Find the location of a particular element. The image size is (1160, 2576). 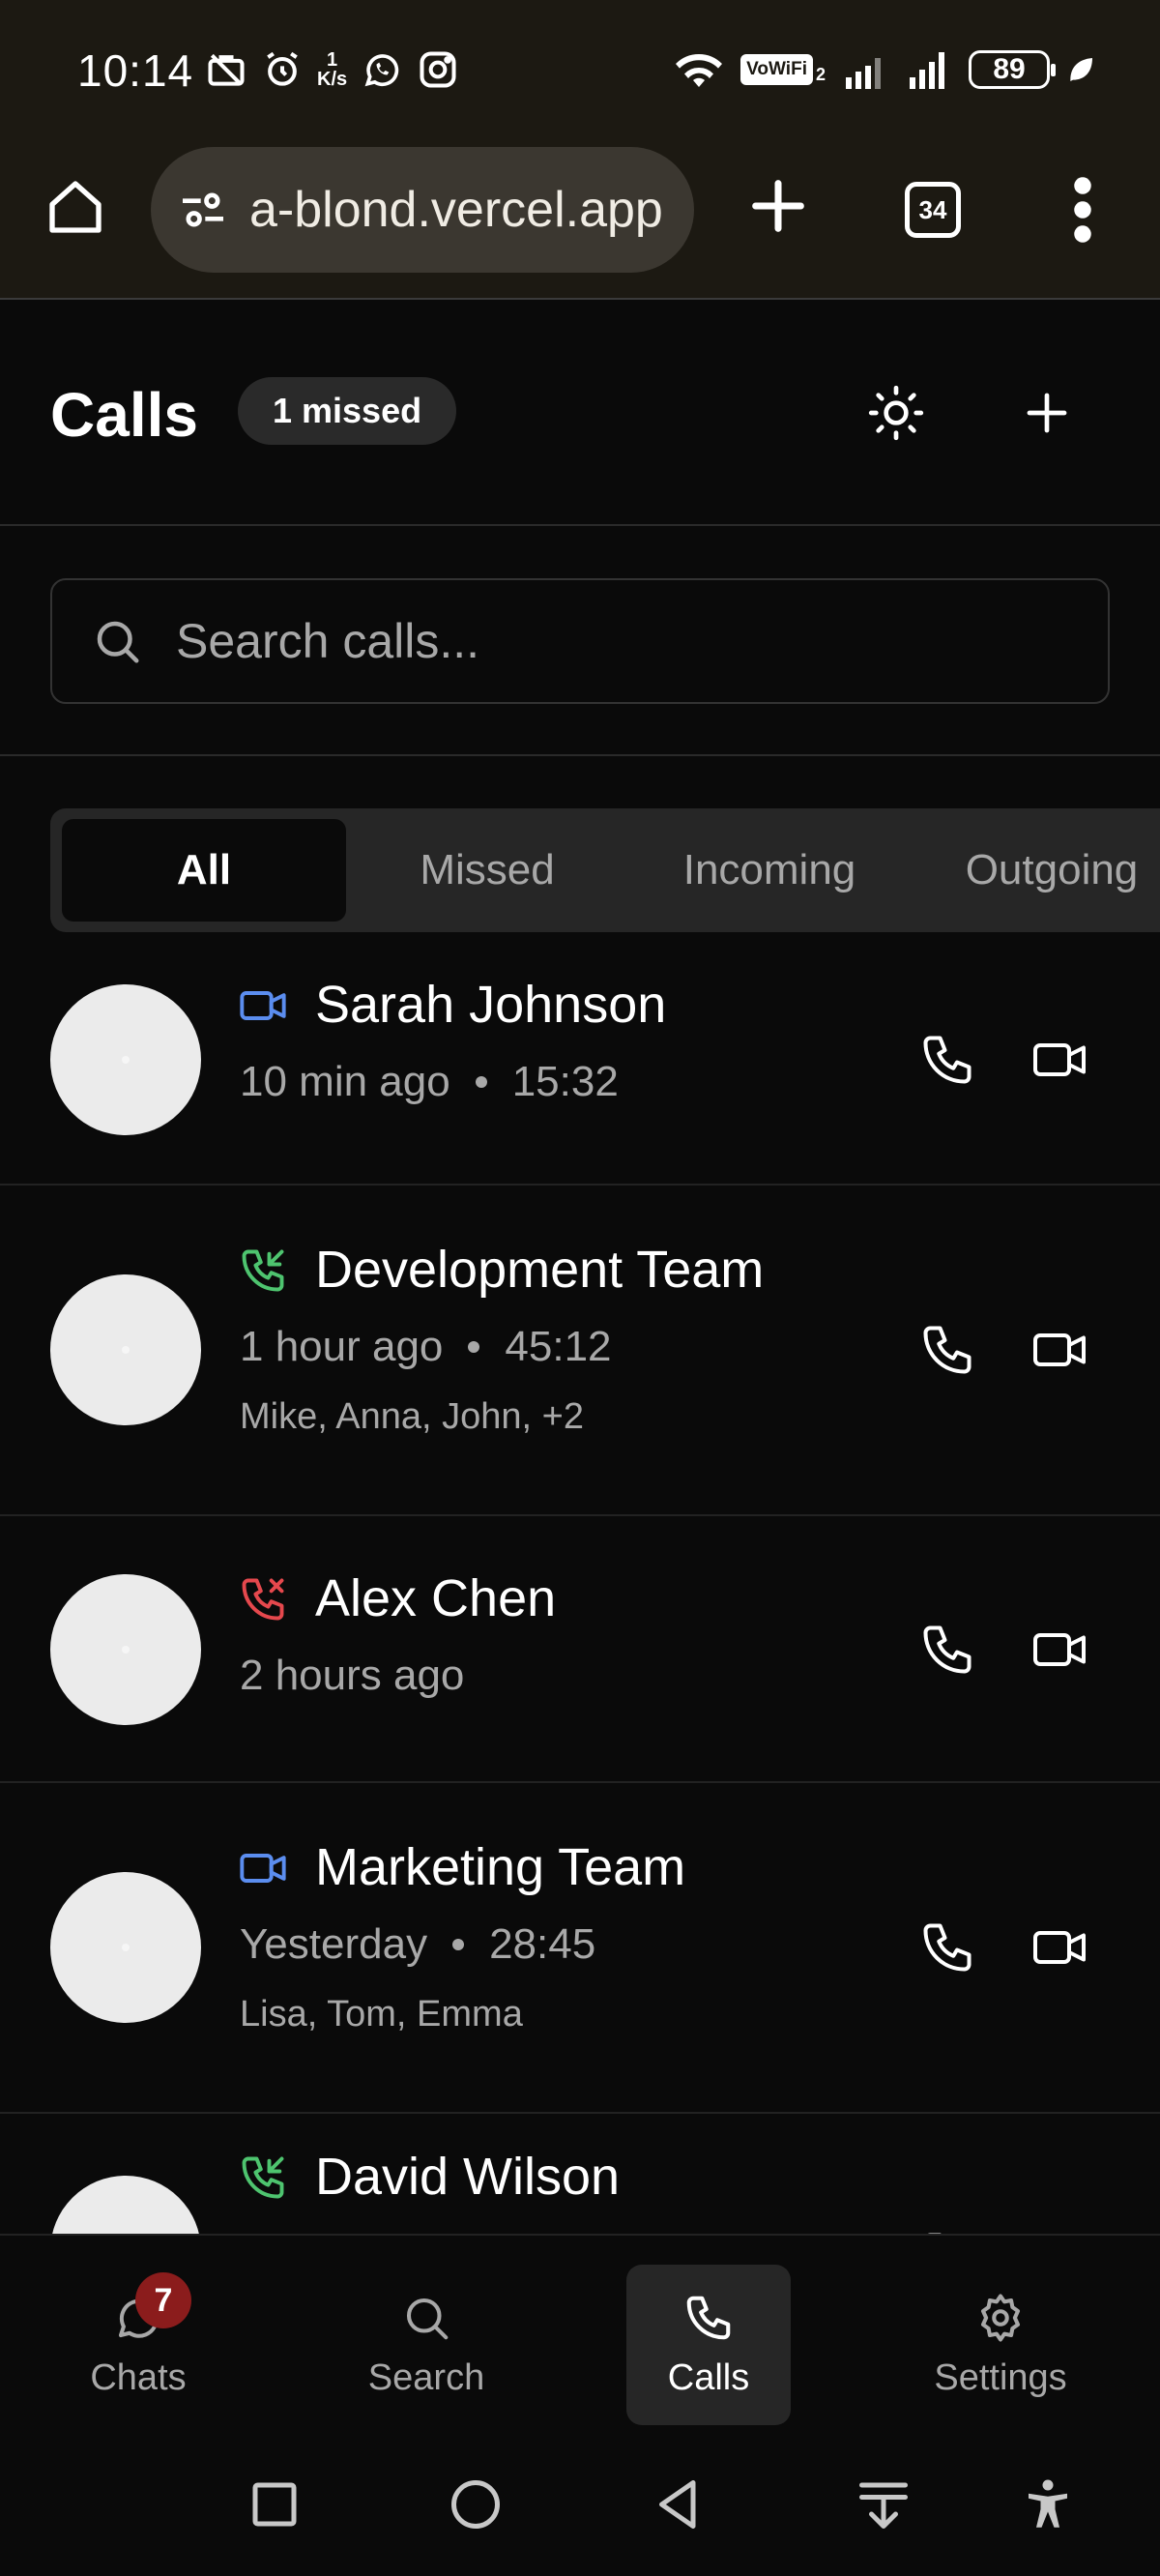

unread-badge: 7 is located at coordinates (163, 2300).